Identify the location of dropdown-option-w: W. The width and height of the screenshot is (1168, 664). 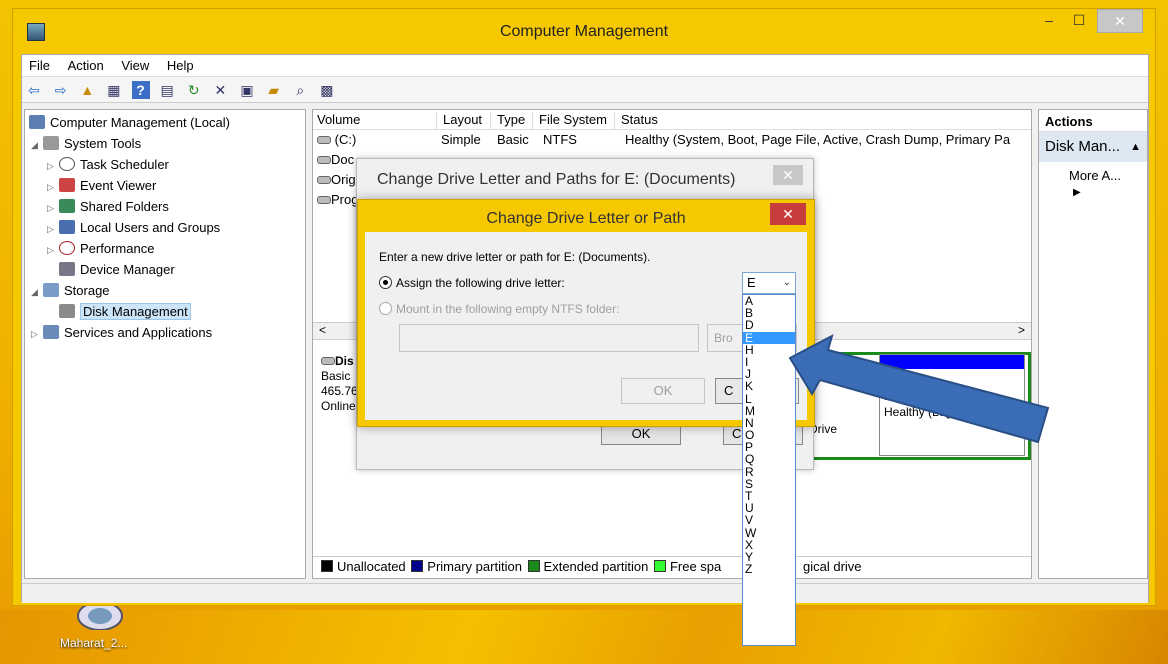
(769, 532).